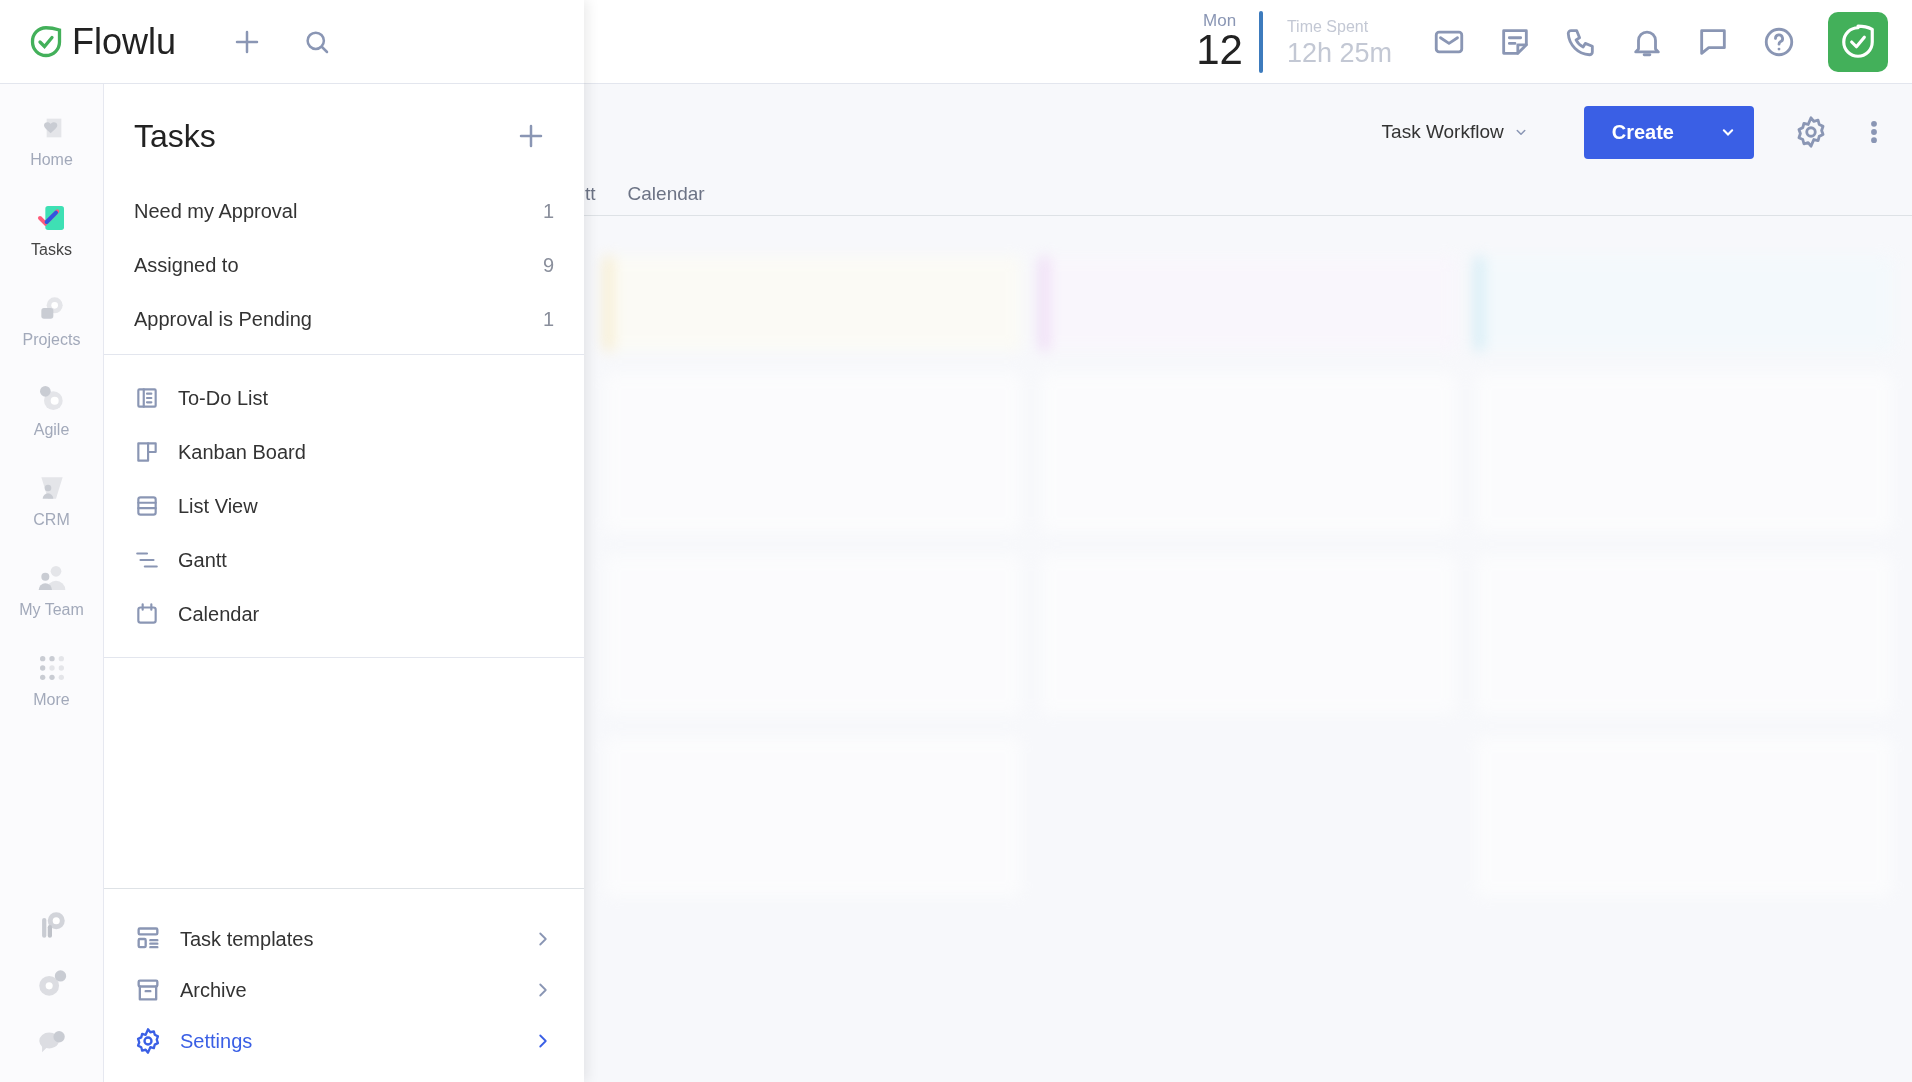  What do you see at coordinates (344, 398) in the screenshot?
I see `view-item: To-Do List` at bounding box center [344, 398].